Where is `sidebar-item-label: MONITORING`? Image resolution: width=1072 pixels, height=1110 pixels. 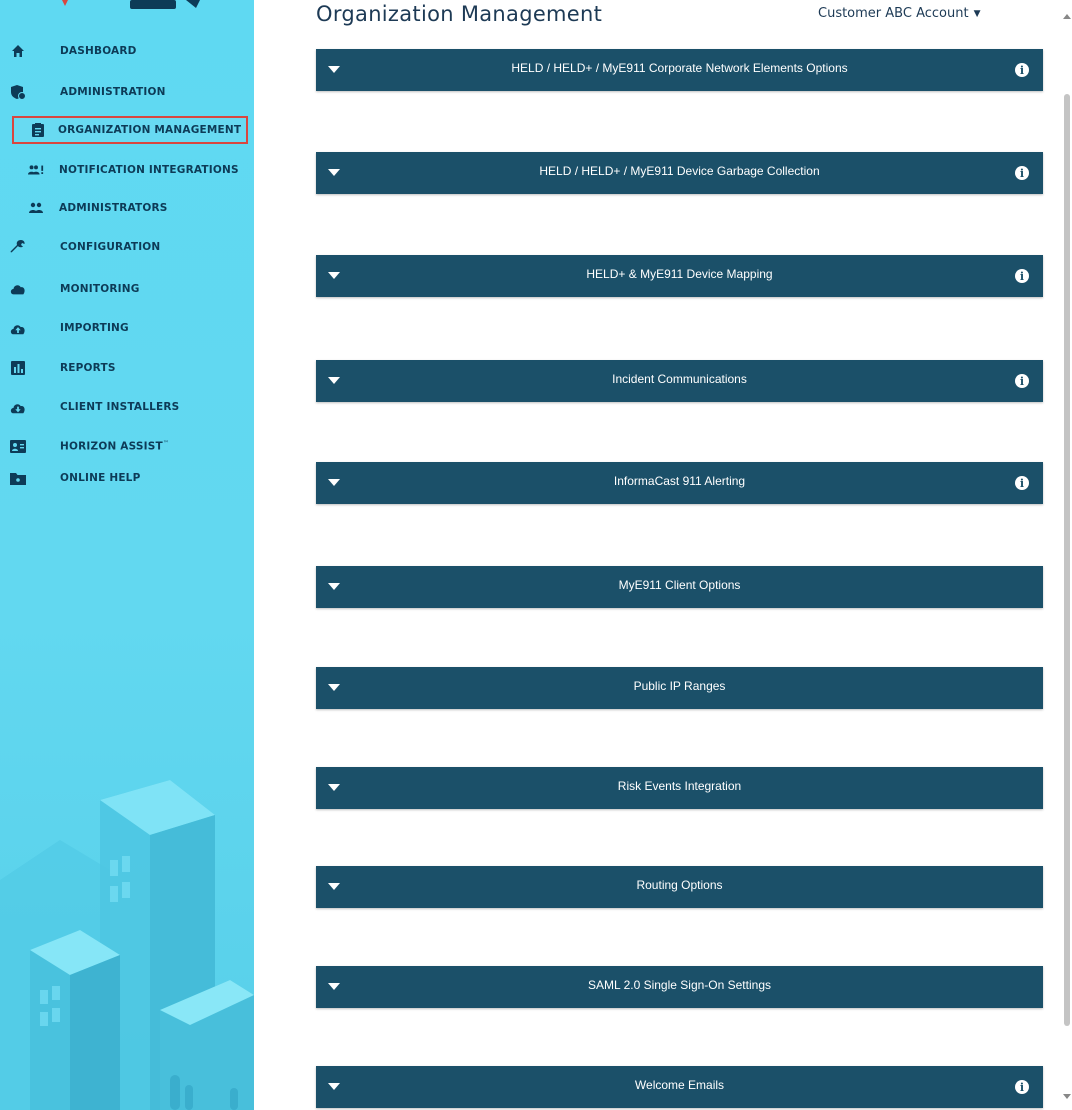 sidebar-item-label: MONITORING is located at coordinates (100, 289).